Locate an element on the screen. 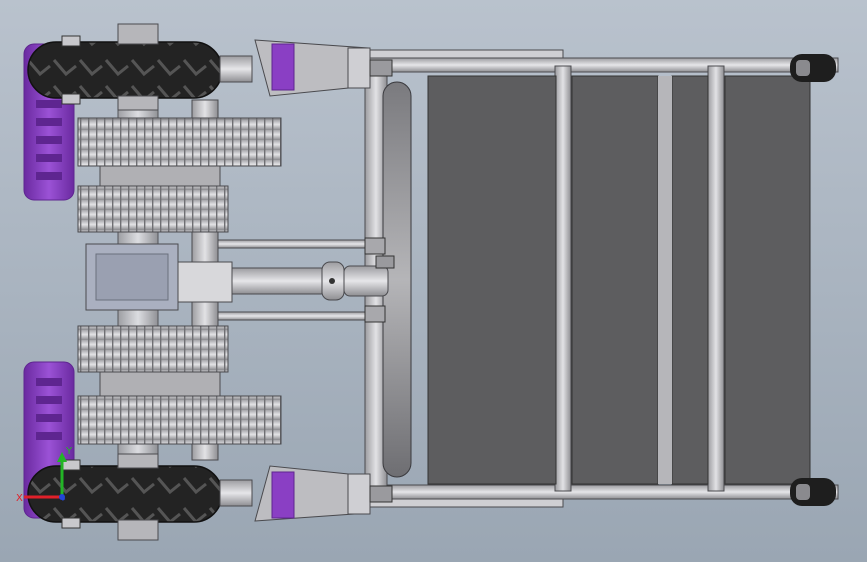 This screenshot has height=562, width=867. axis-y-label: Y is located at coordinates (69, 451).